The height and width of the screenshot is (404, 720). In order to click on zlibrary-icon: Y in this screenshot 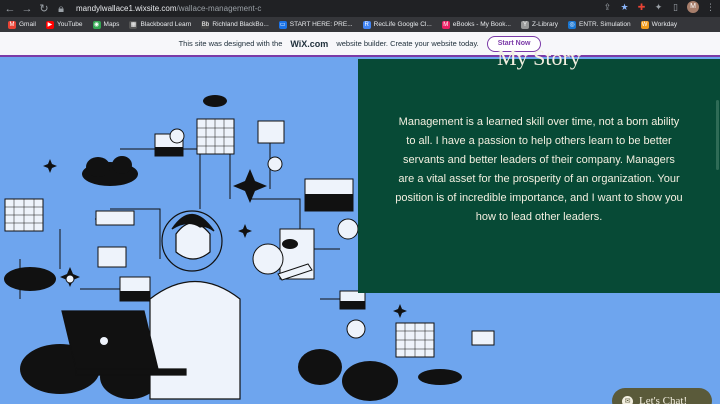, I will do `click(524, 24)`.